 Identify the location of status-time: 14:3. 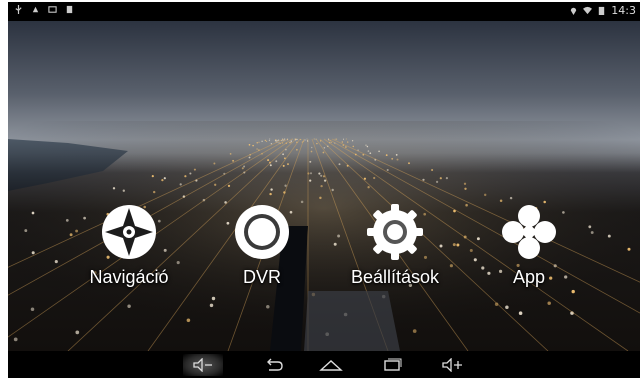
(623, 10).